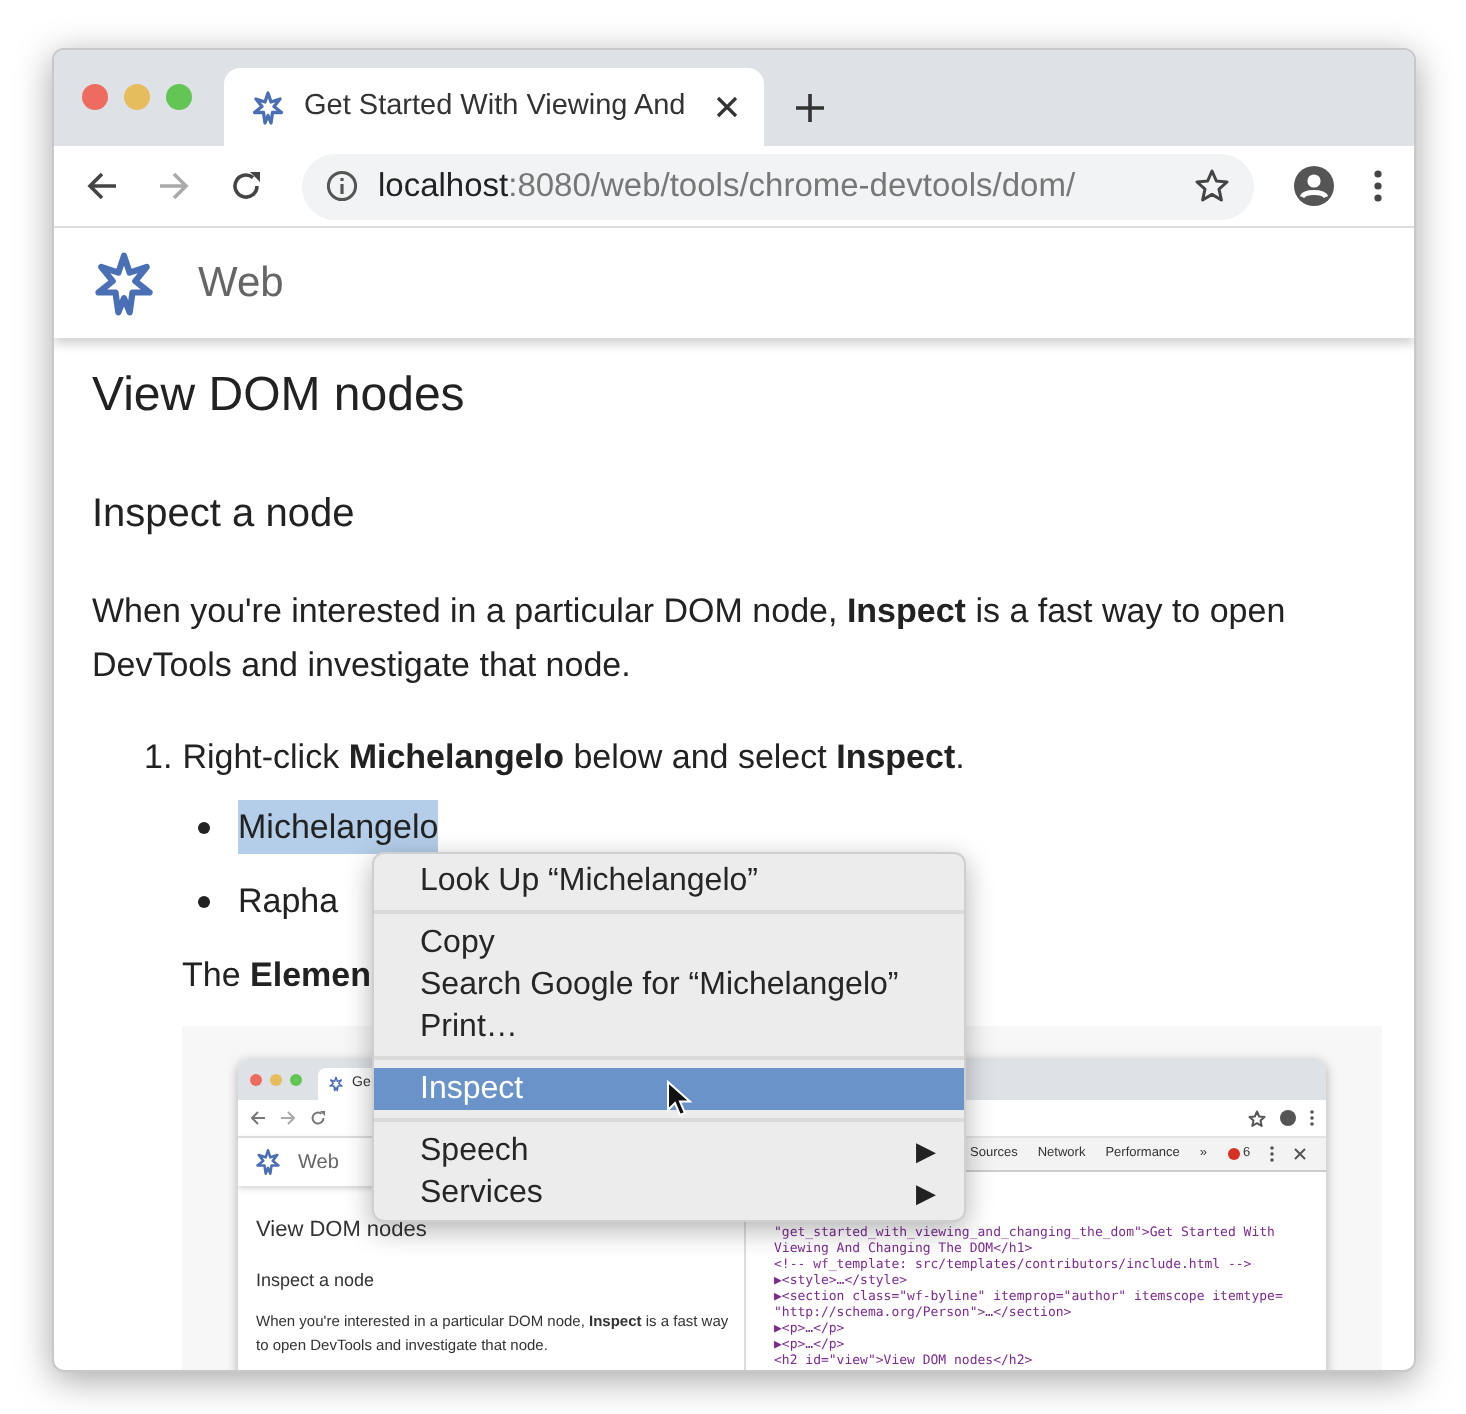  I want to click on cursor-icon, so click(679, 1099).